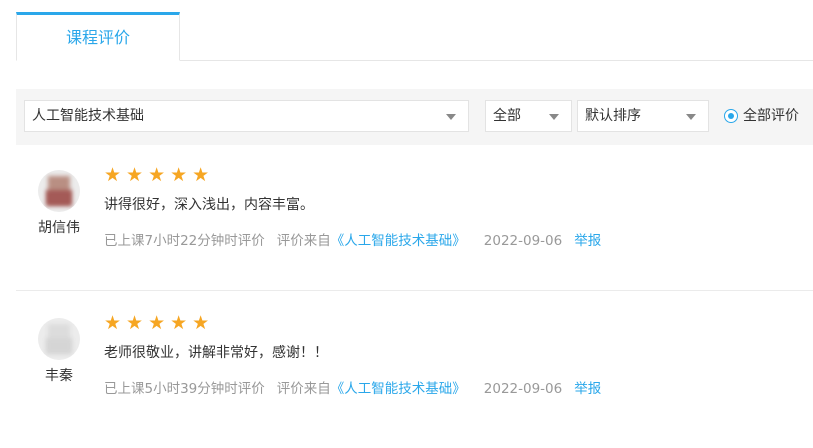 The width and height of the screenshot is (813, 448). What do you see at coordinates (209, 205) in the screenshot?
I see `review-content: 讲得很好，深入浅出，内容丰富。` at bounding box center [209, 205].